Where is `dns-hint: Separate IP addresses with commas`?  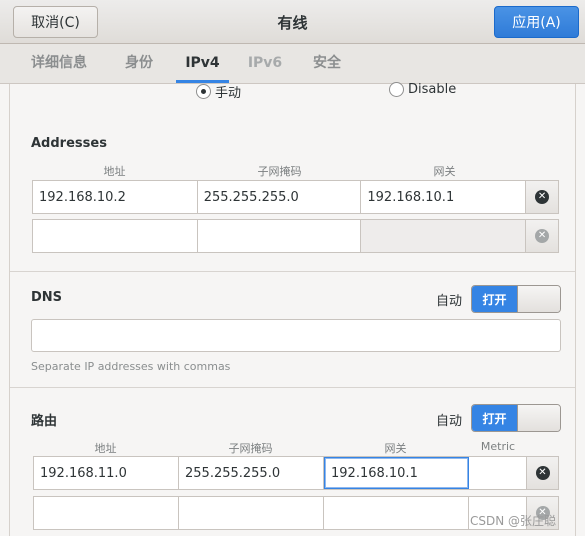
dns-hint: Separate IP addresses with commas is located at coordinates (131, 366).